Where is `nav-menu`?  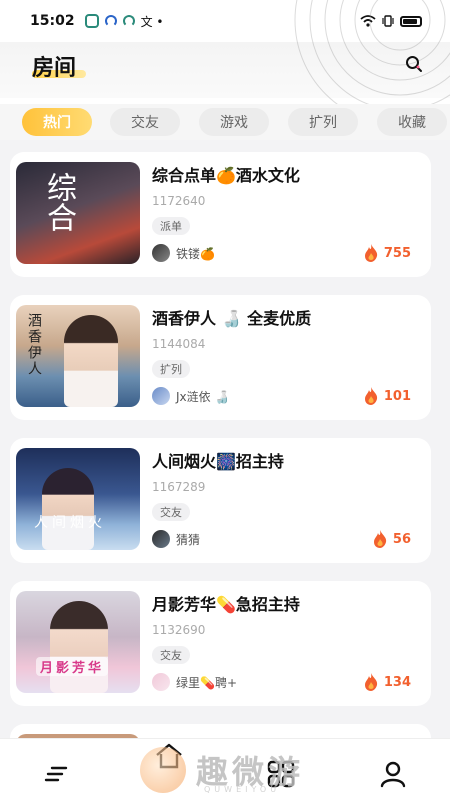 nav-menu is located at coordinates (57, 774).